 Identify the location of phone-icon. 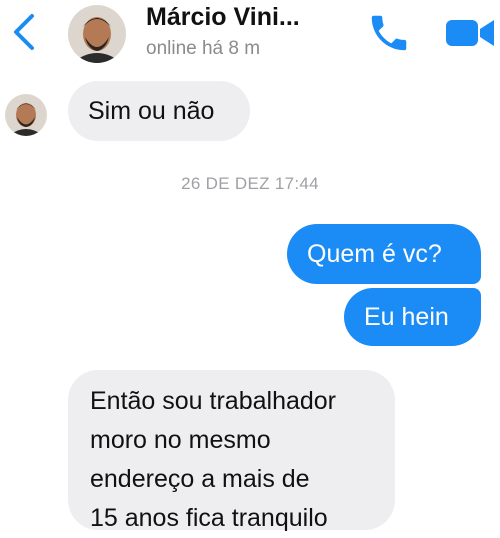
(389, 33).